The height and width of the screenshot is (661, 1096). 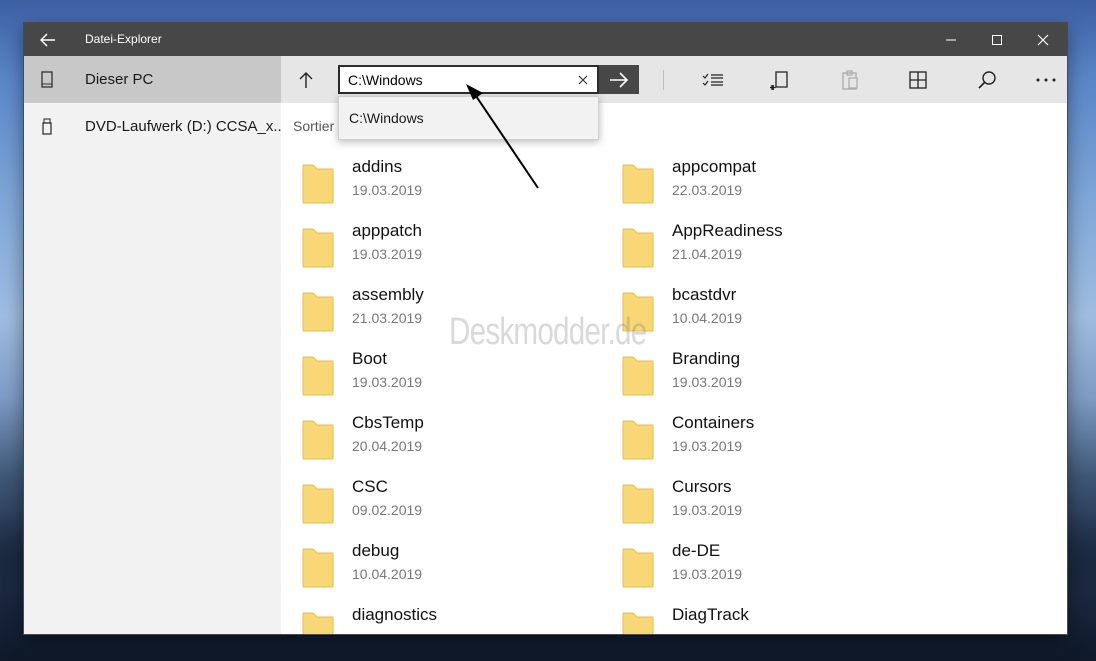 I want to click on paste-button, so click(x=850, y=79).